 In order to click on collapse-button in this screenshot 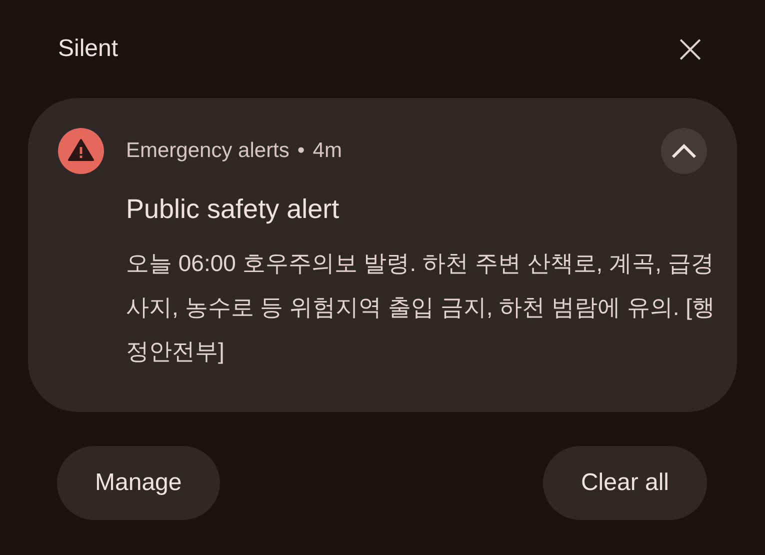, I will do `click(684, 151)`.